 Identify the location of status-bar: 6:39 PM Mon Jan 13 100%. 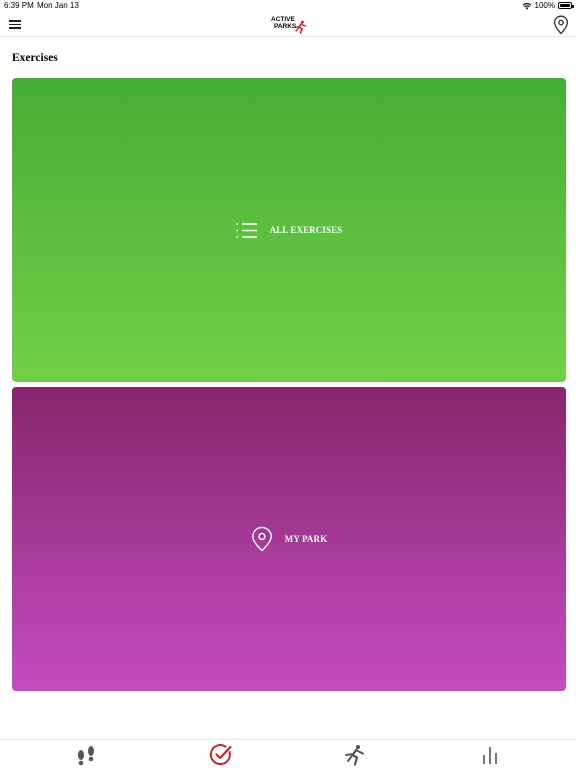
(288, 6).